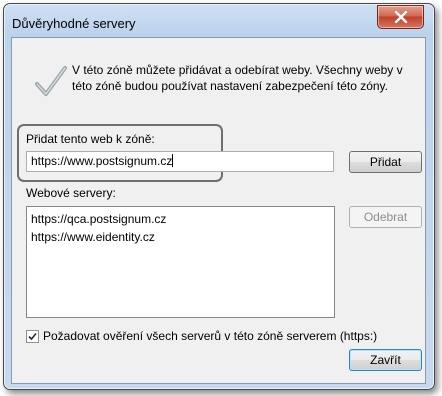 The width and height of the screenshot is (442, 396). I want to click on list-item: https://qca.postsignum.cz, so click(180, 219).